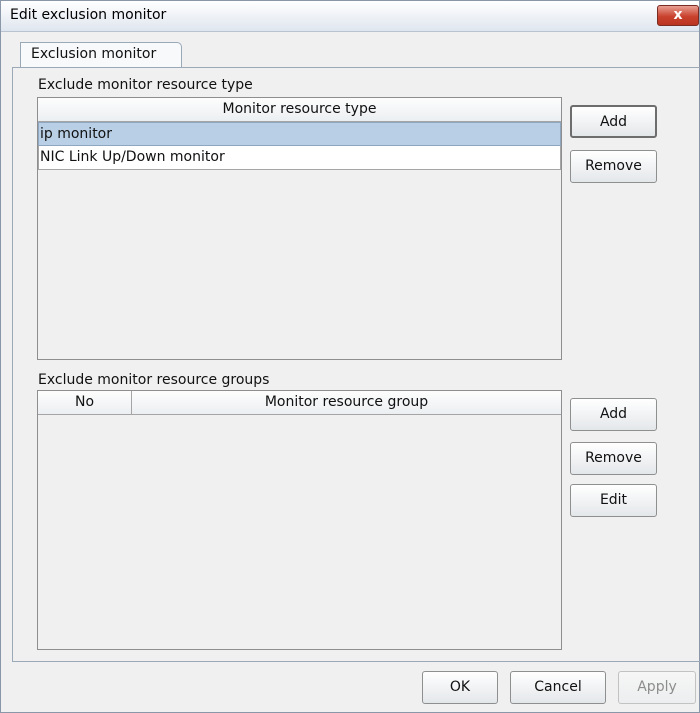 This screenshot has width=700, height=713. I want to click on close-button: x, so click(678, 15).